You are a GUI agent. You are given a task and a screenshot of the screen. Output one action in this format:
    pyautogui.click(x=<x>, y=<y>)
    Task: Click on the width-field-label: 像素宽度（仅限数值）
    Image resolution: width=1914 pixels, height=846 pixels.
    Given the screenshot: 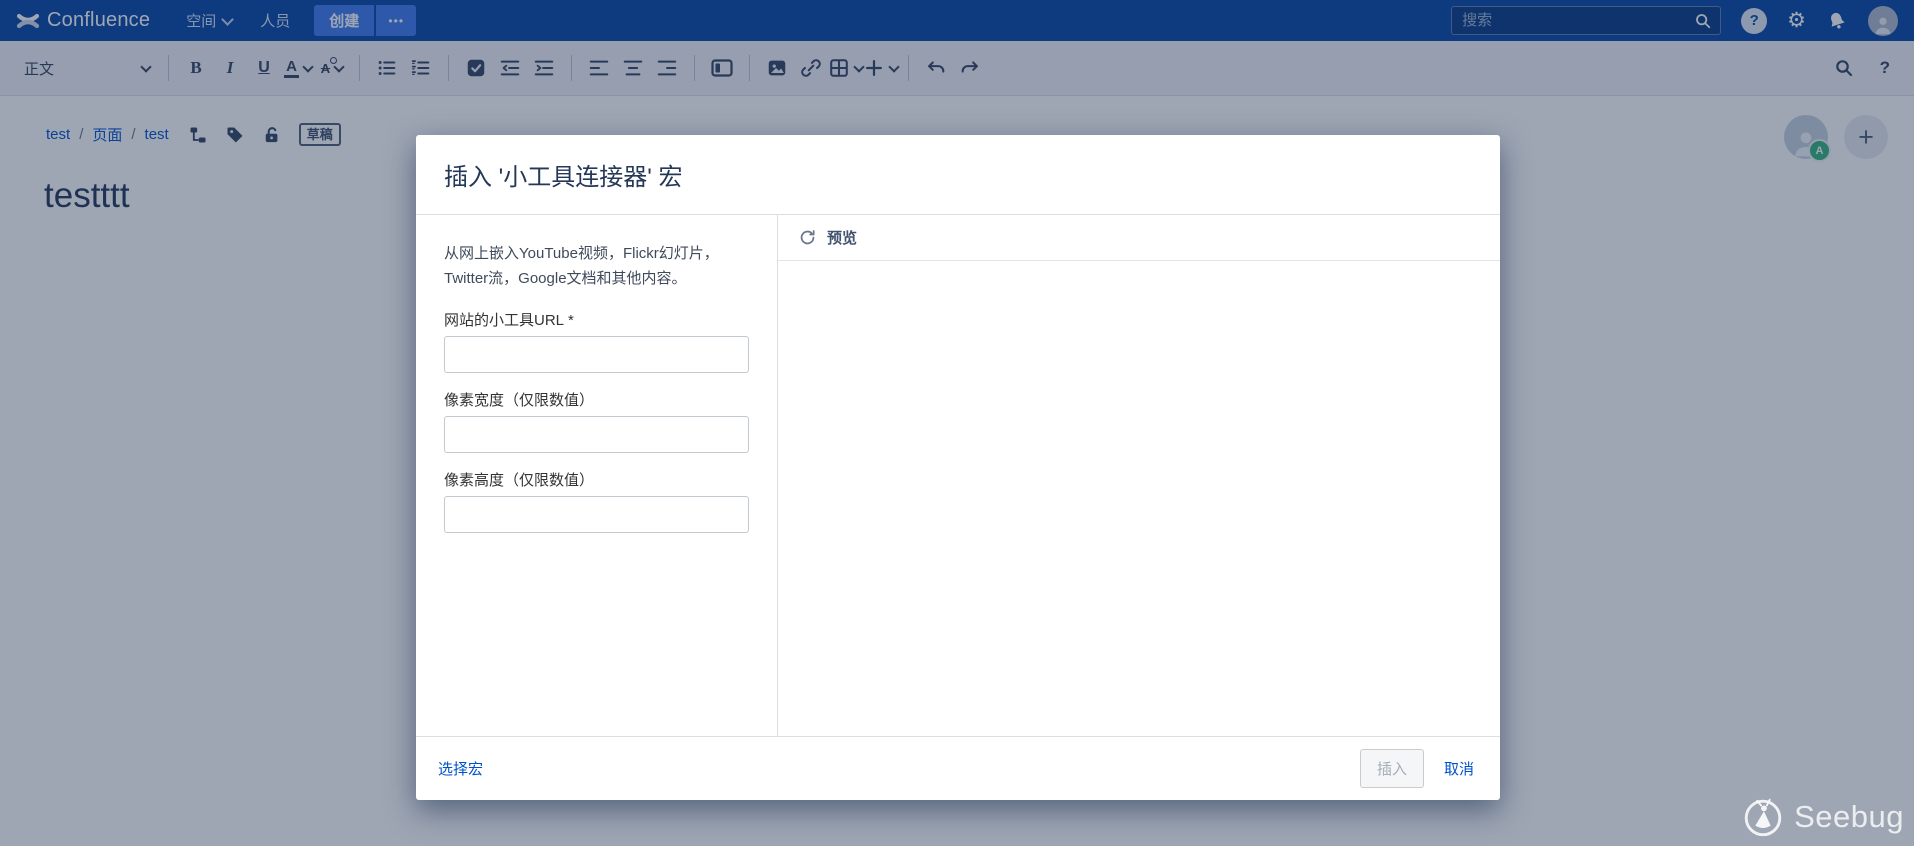 What is the action you would take?
    pyautogui.click(x=519, y=400)
    